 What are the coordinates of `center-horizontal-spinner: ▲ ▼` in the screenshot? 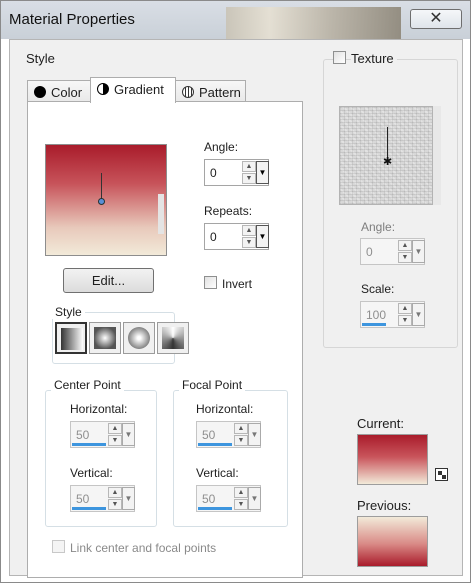 It's located at (115, 434).